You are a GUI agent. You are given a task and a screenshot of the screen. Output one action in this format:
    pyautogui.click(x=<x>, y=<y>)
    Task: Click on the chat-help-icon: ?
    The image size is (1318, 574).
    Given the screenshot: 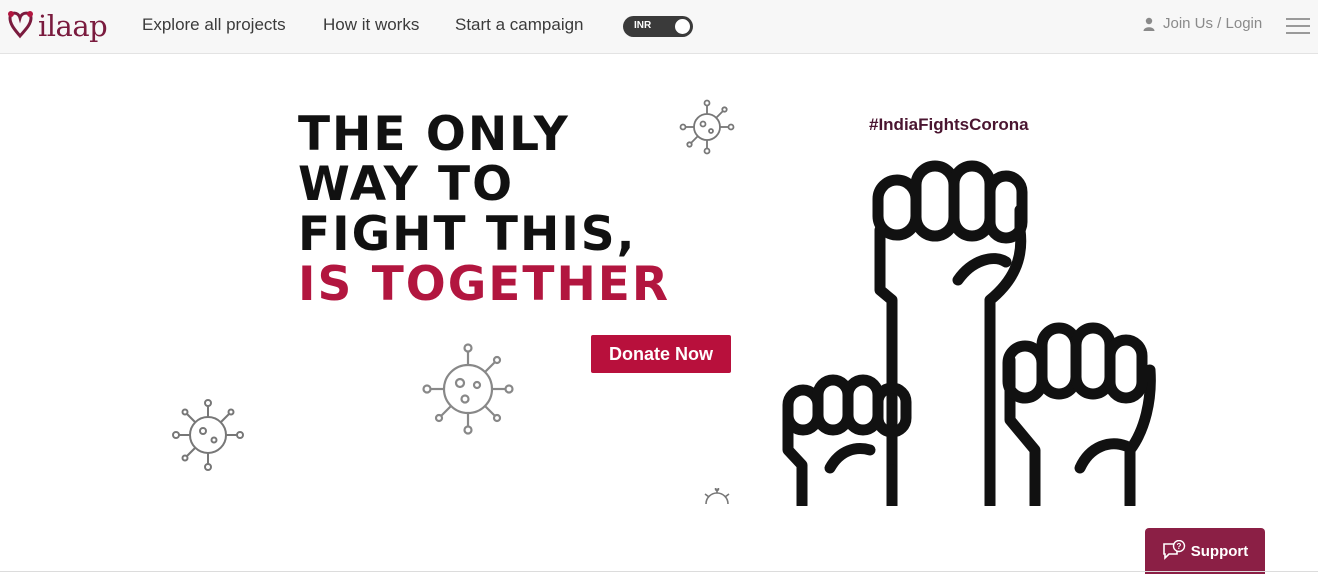 What is the action you would take?
    pyautogui.click(x=1173, y=550)
    